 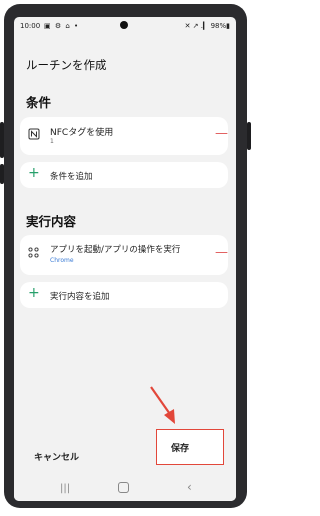 What do you see at coordinates (65, 488) in the screenshot?
I see `recent-apps-icon: |||` at bounding box center [65, 488].